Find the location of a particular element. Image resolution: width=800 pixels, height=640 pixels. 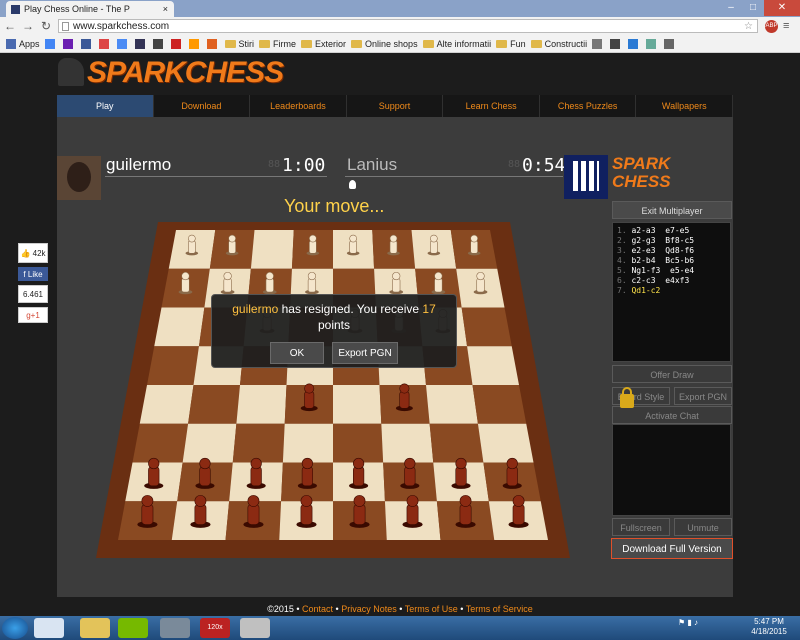

contact-link: Contact is located at coordinates (317, 609).